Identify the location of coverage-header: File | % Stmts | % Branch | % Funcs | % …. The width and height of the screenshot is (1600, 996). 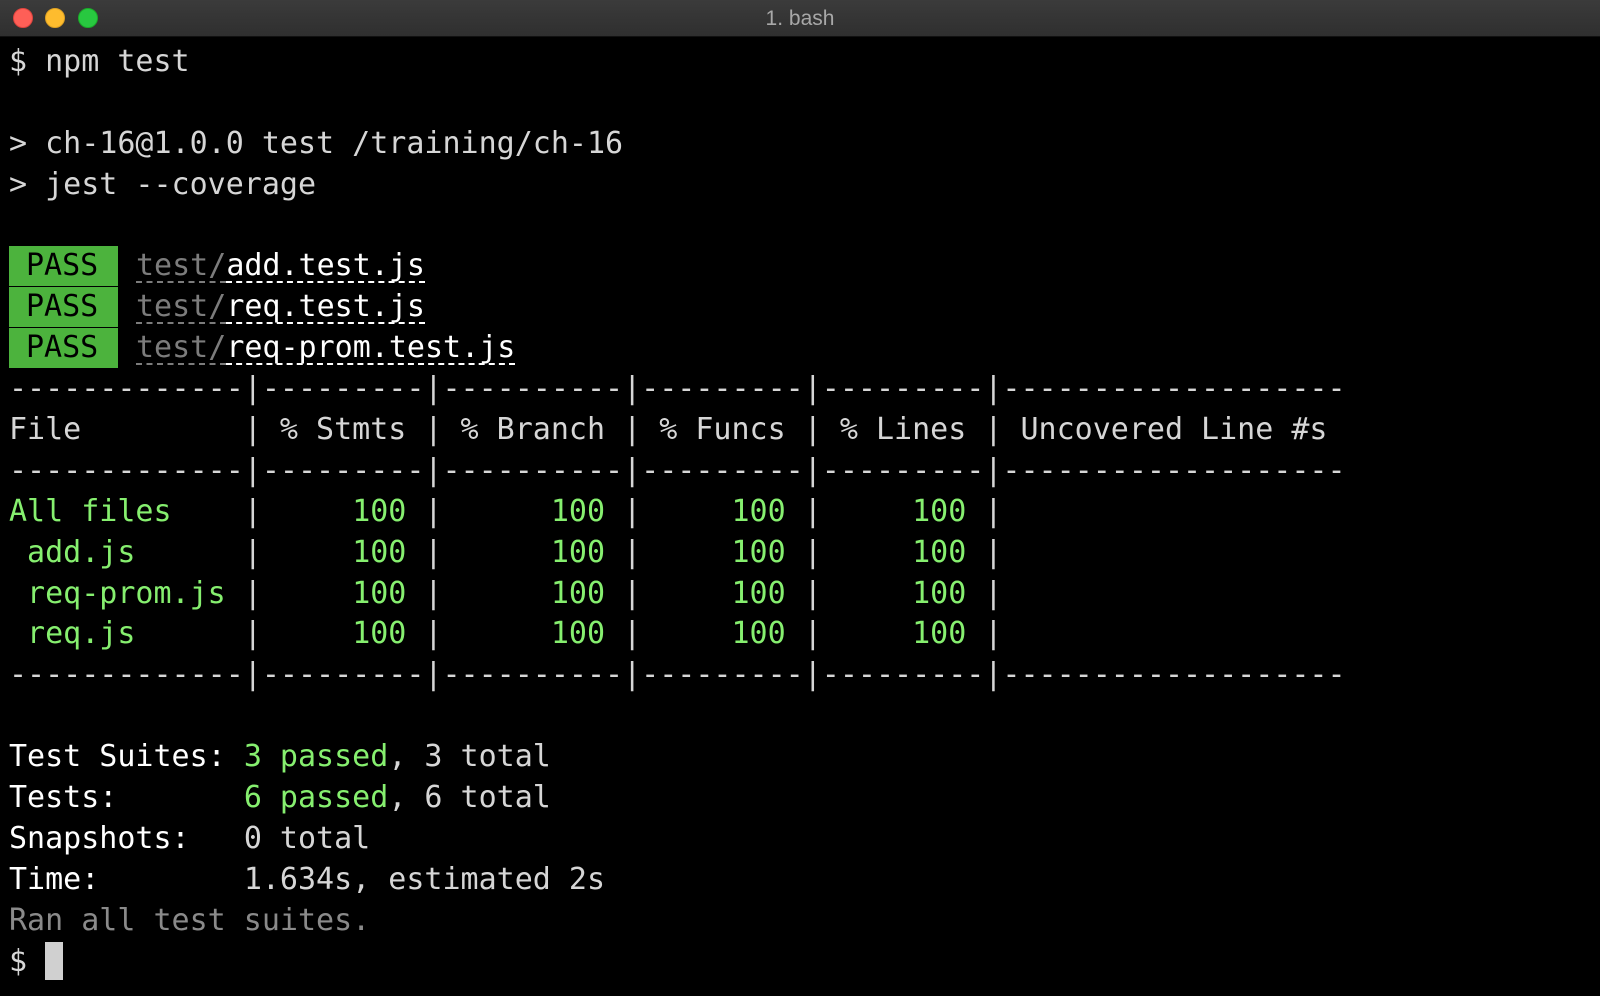
(668, 430).